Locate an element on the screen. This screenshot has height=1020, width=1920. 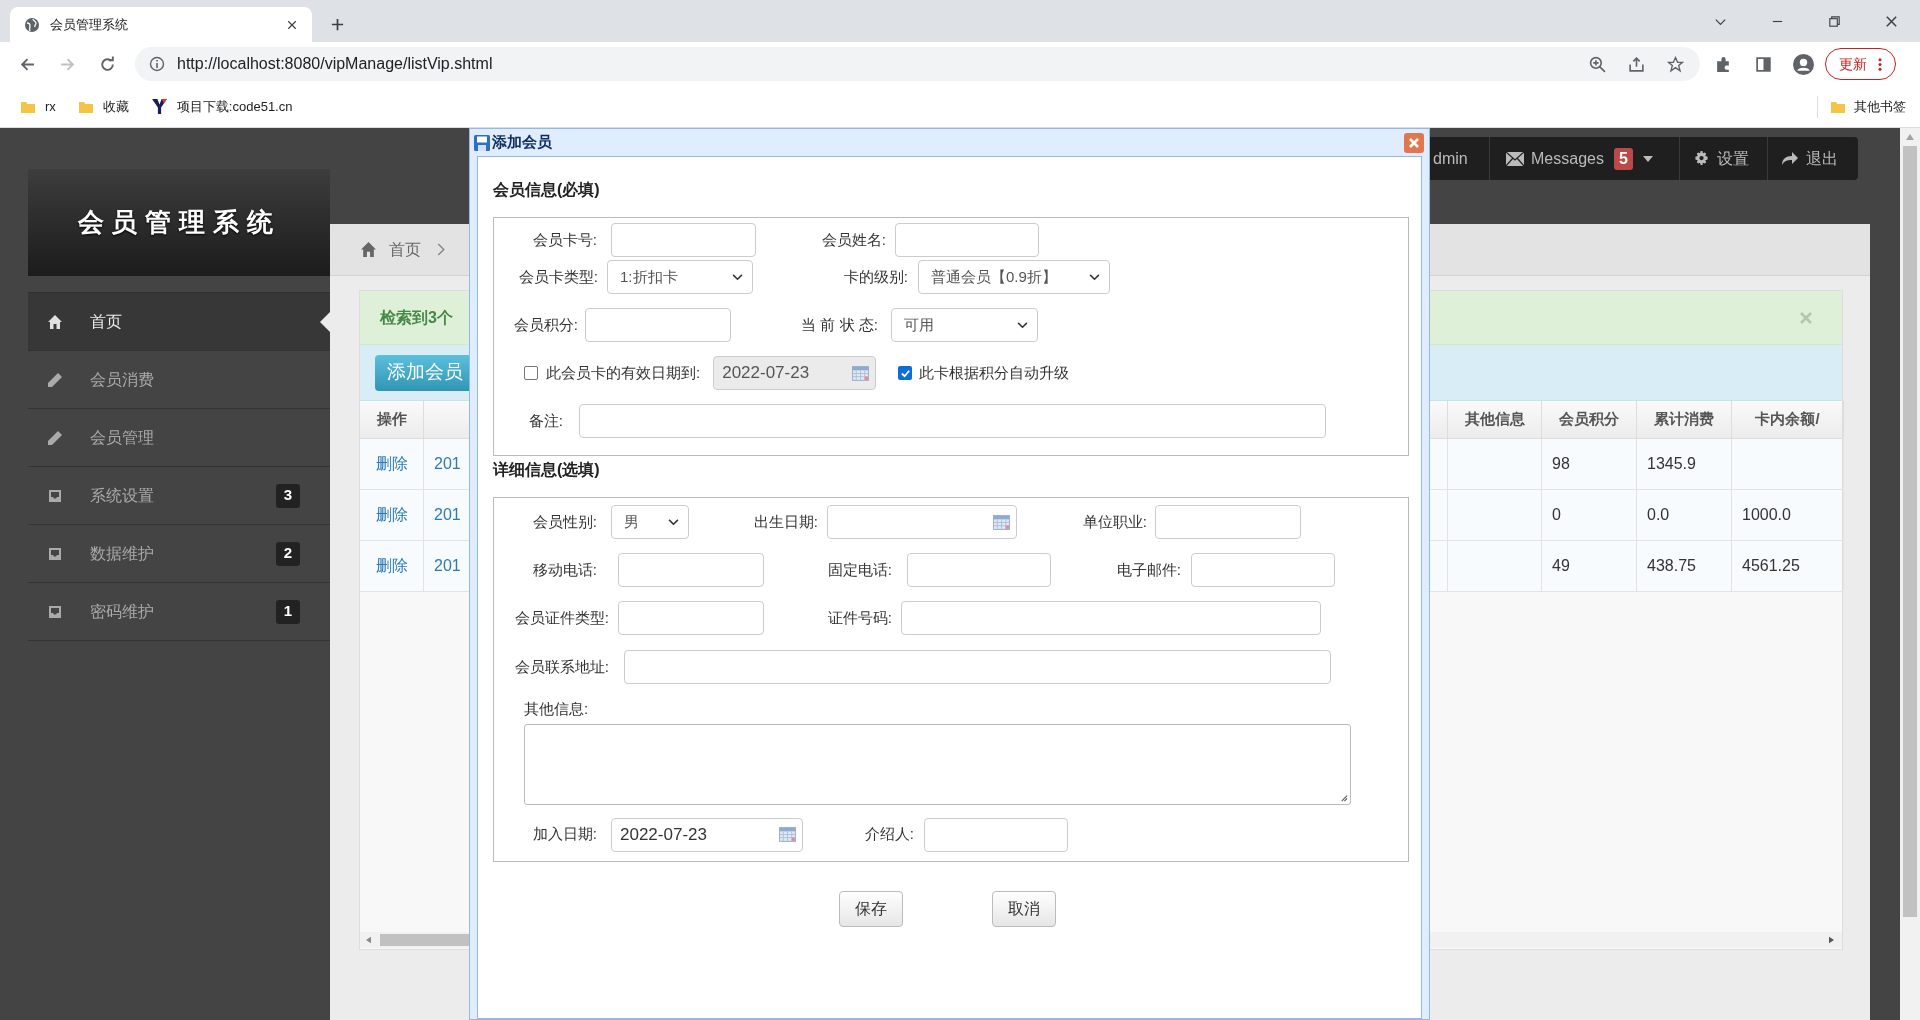
table-cell: 1000.0 is located at coordinates (1788, 515).